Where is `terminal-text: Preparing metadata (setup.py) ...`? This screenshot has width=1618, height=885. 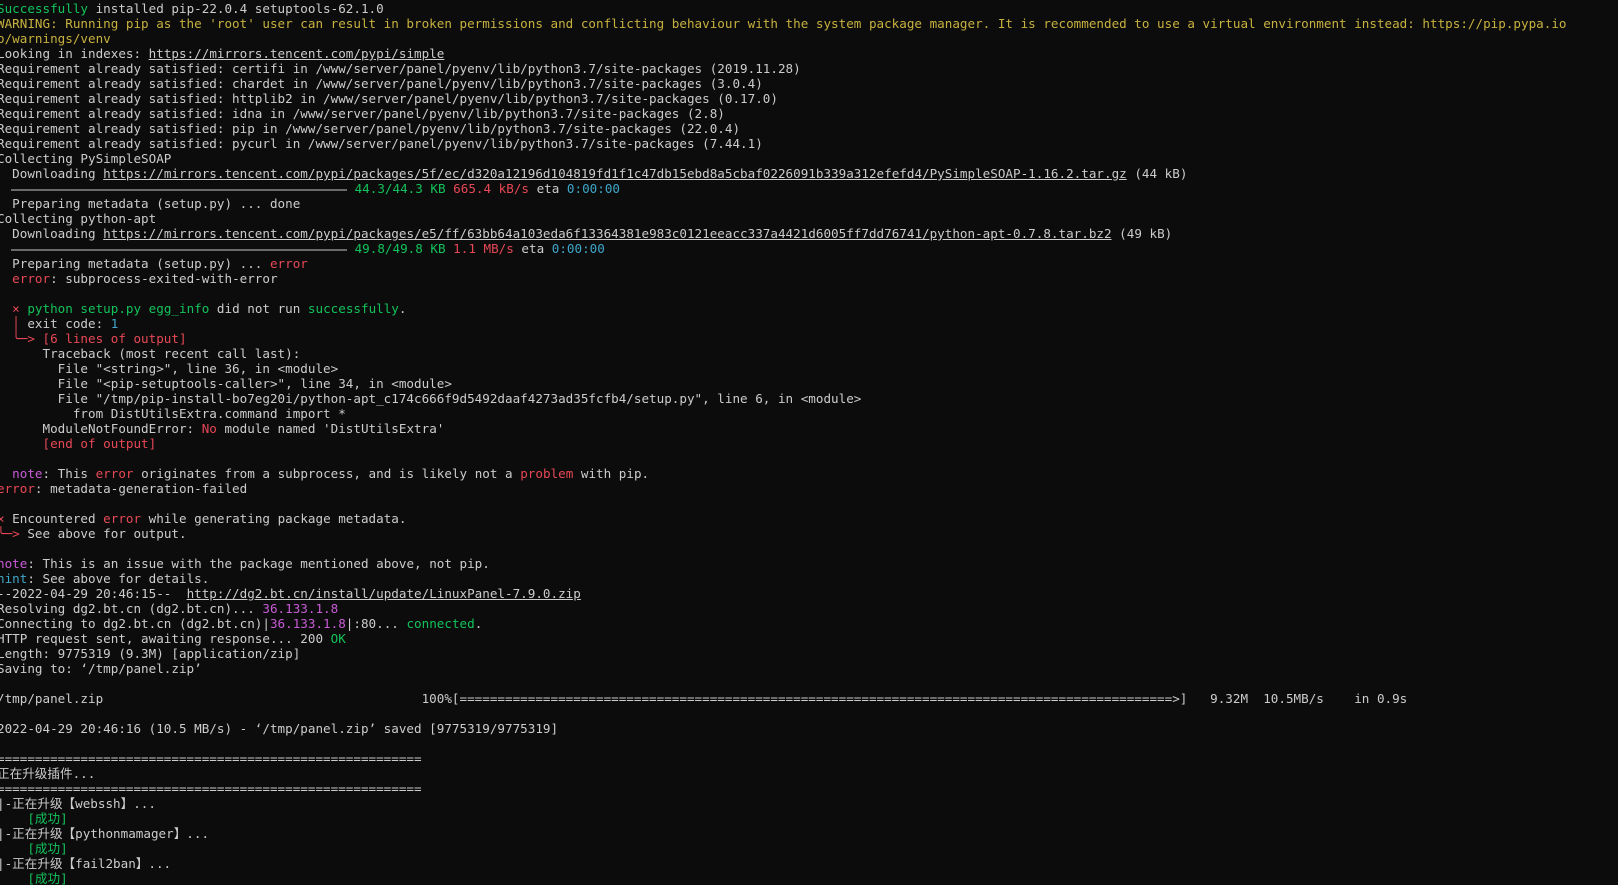
terminal-text: Preparing metadata (setup.py) ... is located at coordinates (135, 263).